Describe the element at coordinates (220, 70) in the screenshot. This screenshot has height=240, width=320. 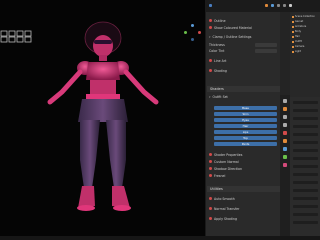
I see `row-label: Shading` at that location.